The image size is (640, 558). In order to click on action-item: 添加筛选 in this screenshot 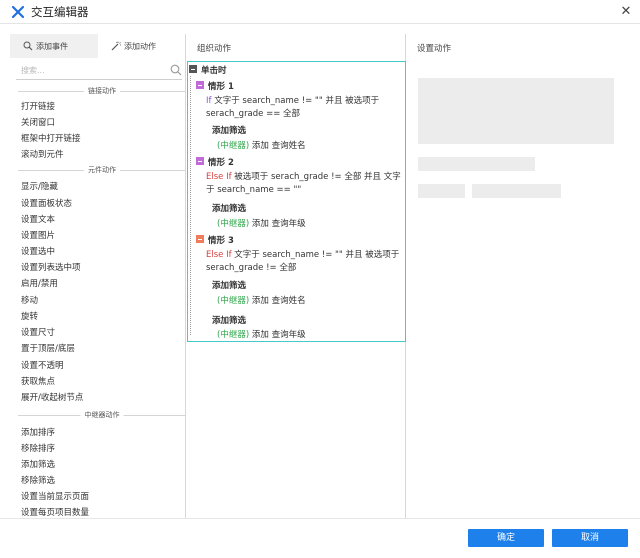, I will do `click(38, 464)`.